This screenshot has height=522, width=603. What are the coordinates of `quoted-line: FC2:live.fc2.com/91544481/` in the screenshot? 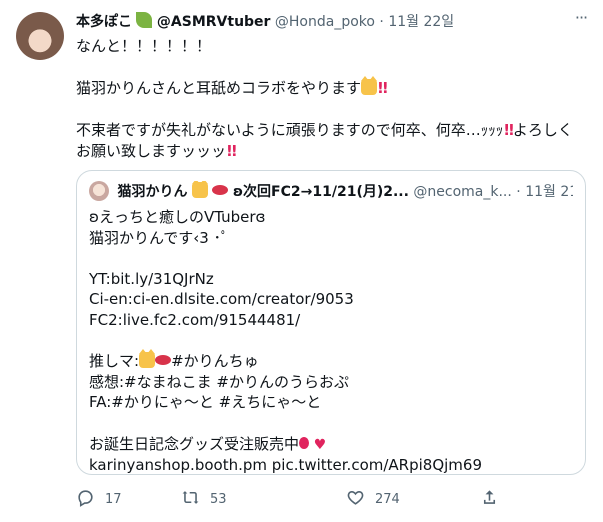 It's located at (195, 319).